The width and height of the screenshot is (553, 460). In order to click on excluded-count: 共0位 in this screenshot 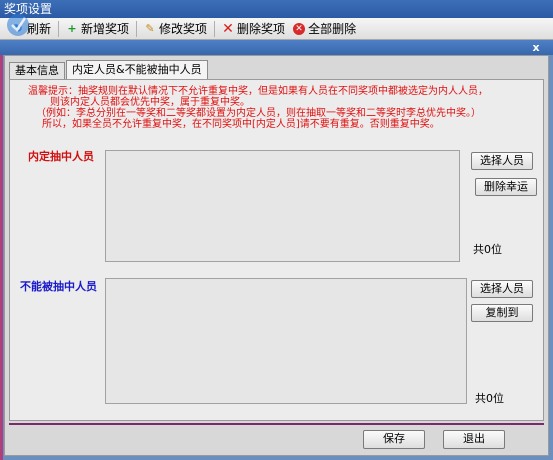, I will do `click(489, 398)`.